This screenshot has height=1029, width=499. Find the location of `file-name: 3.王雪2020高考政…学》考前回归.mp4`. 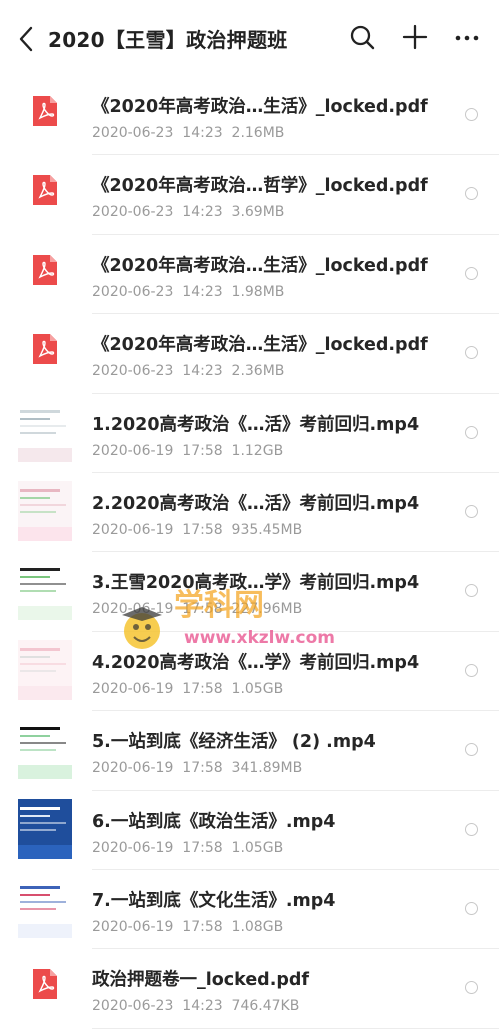

file-name: 3.王雪2020高考政…学》考前回归.mp4 is located at coordinates (256, 583).